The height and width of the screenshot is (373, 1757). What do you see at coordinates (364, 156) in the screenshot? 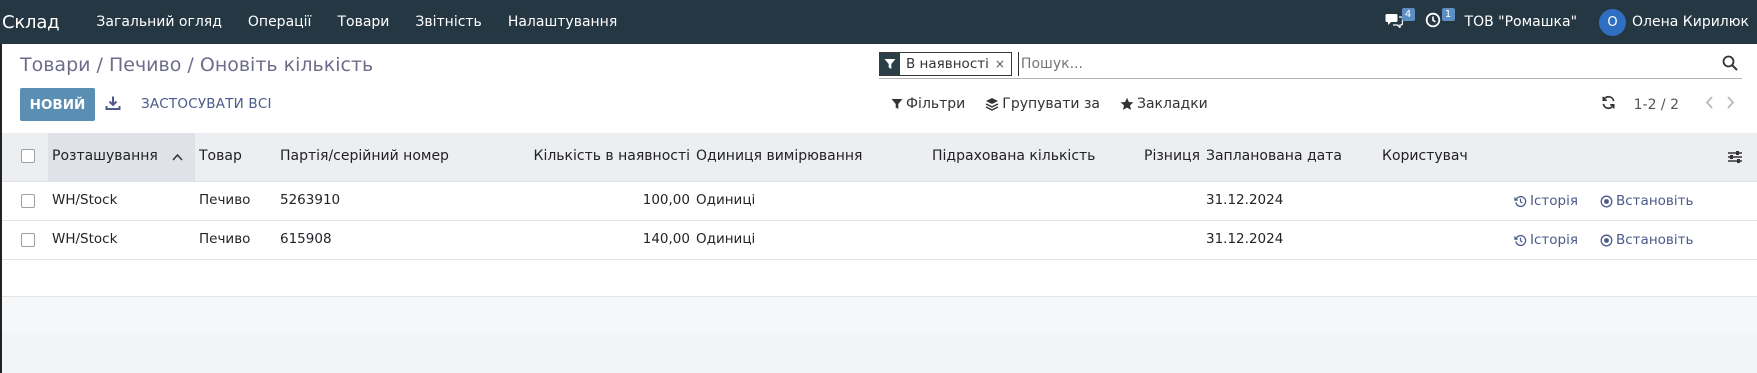
I see `column-header-lot: Партія/серійний номер` at bounding box center [364, 156].